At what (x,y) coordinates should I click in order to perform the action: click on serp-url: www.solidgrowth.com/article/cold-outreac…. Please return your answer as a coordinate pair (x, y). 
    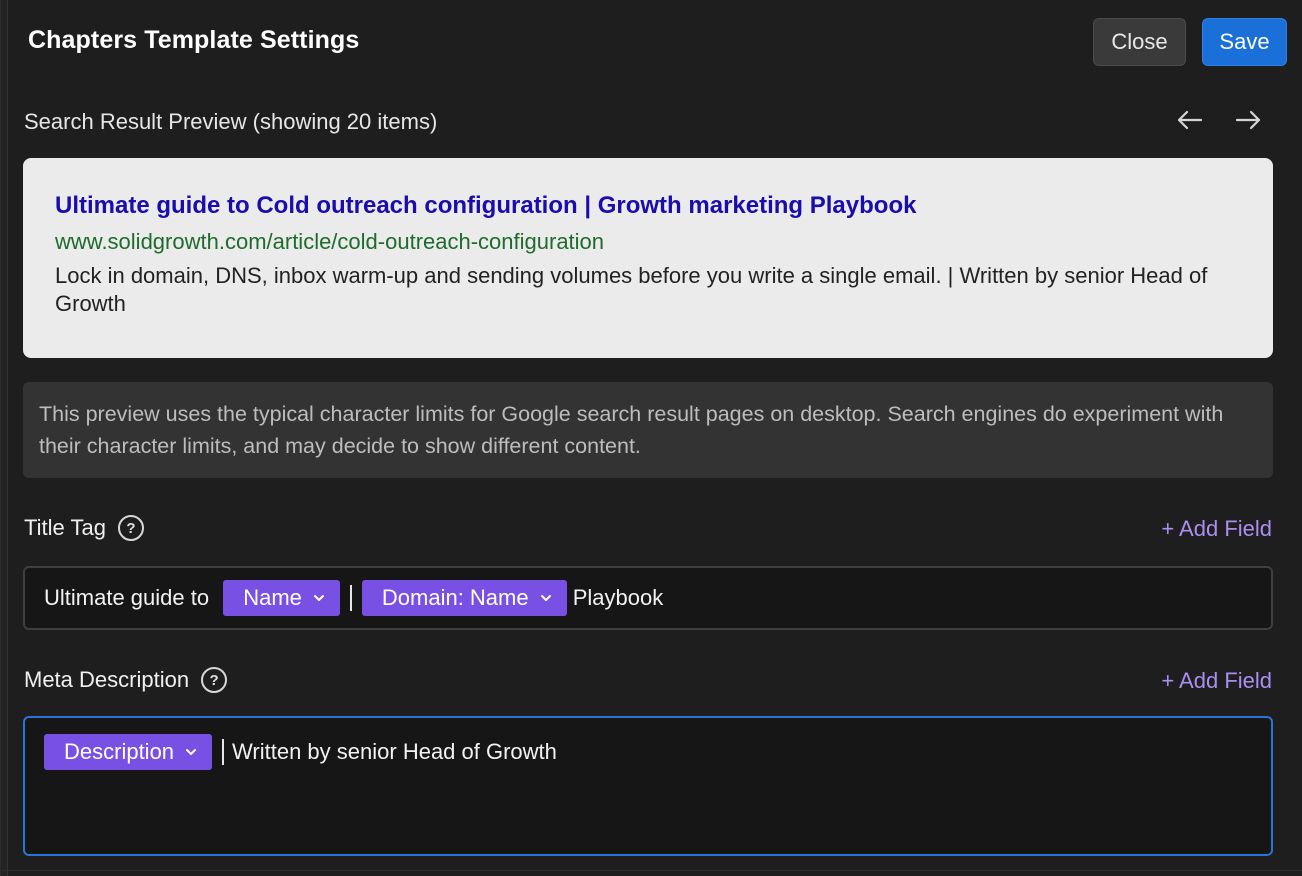
    Looking at the image, I should click on (330, 241).